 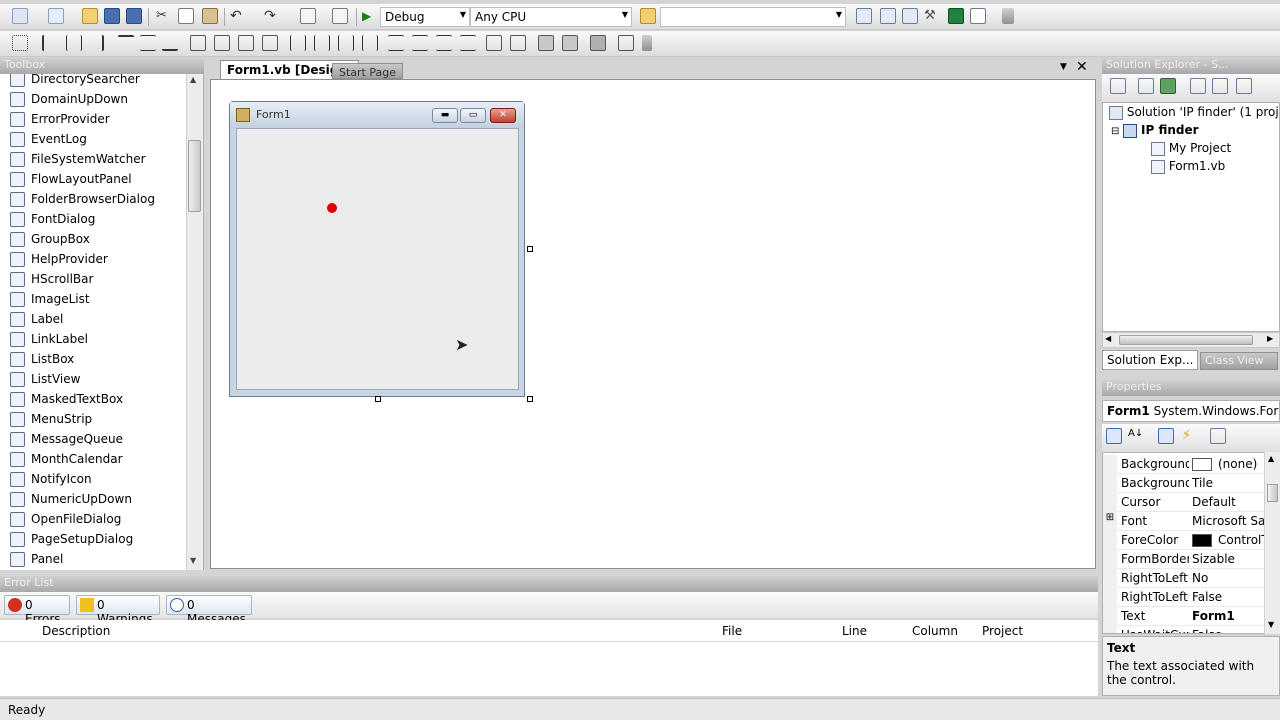 What do you see at coordinates (1218, 436) in the screenshot?
I see `property-pages-icon` at bounding box center [1218, 436].